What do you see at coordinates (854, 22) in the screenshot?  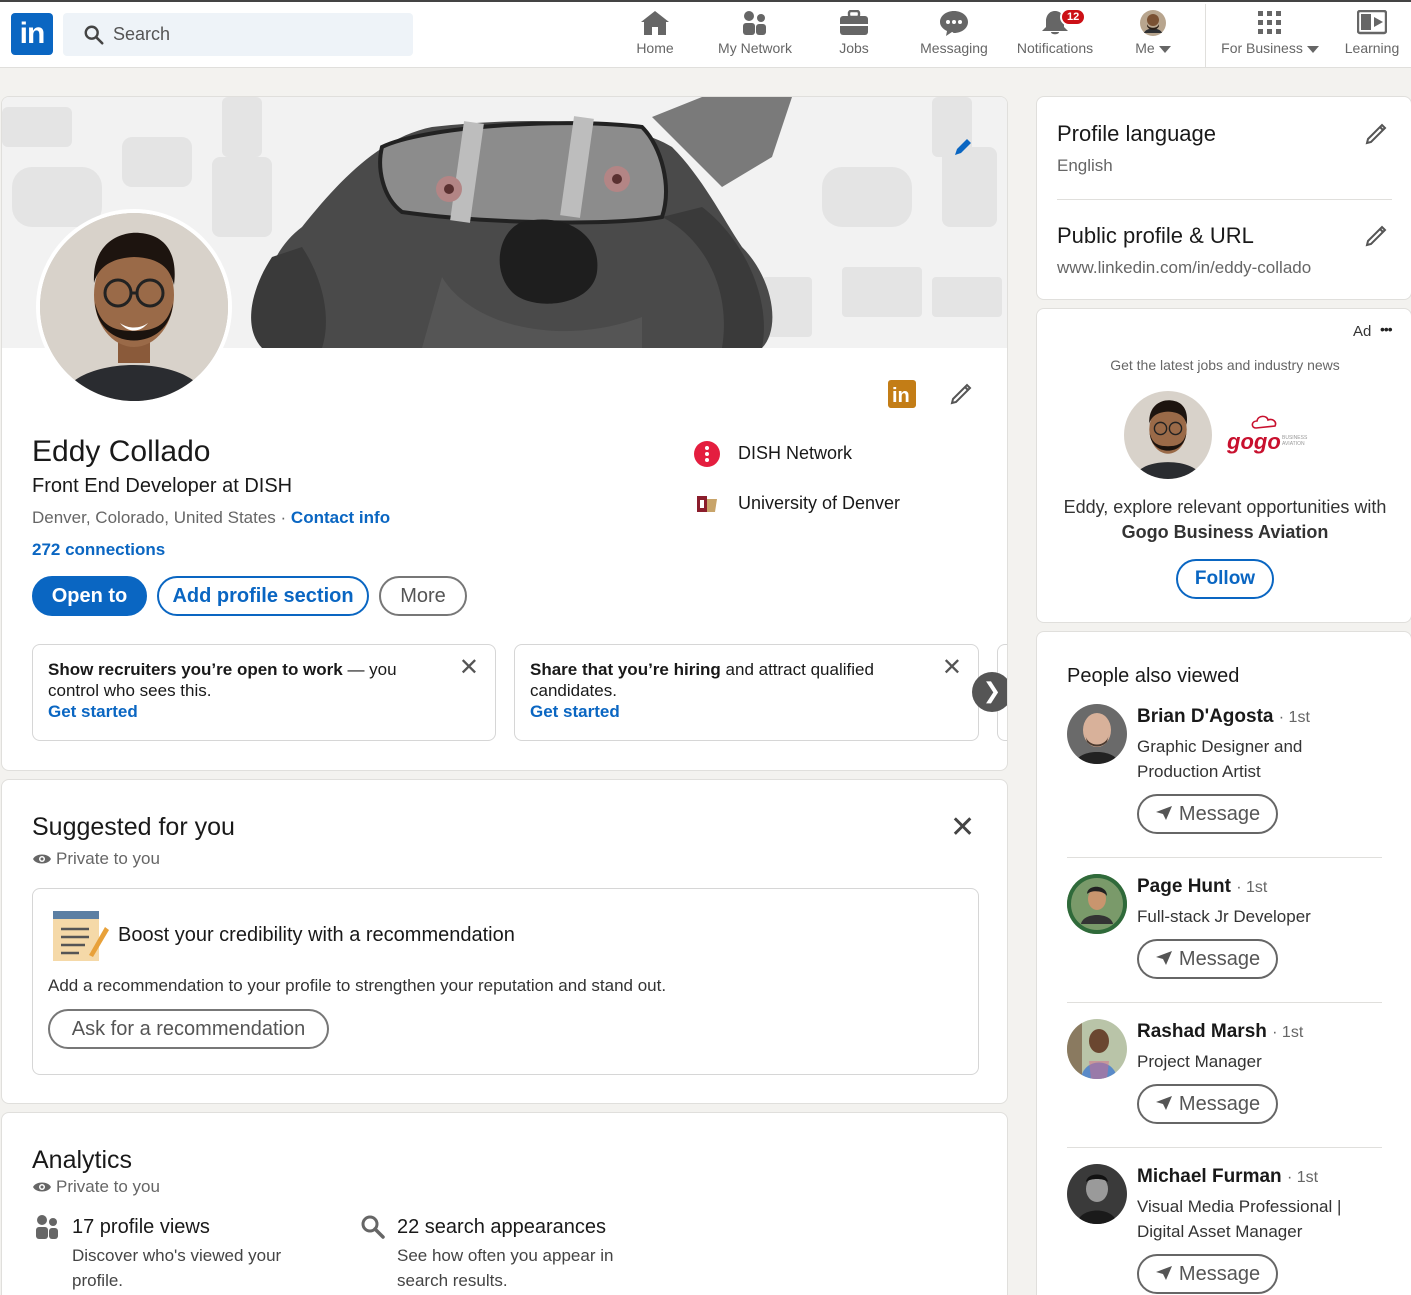 I see `briefcase-icon` at bounding box center [854, 22].